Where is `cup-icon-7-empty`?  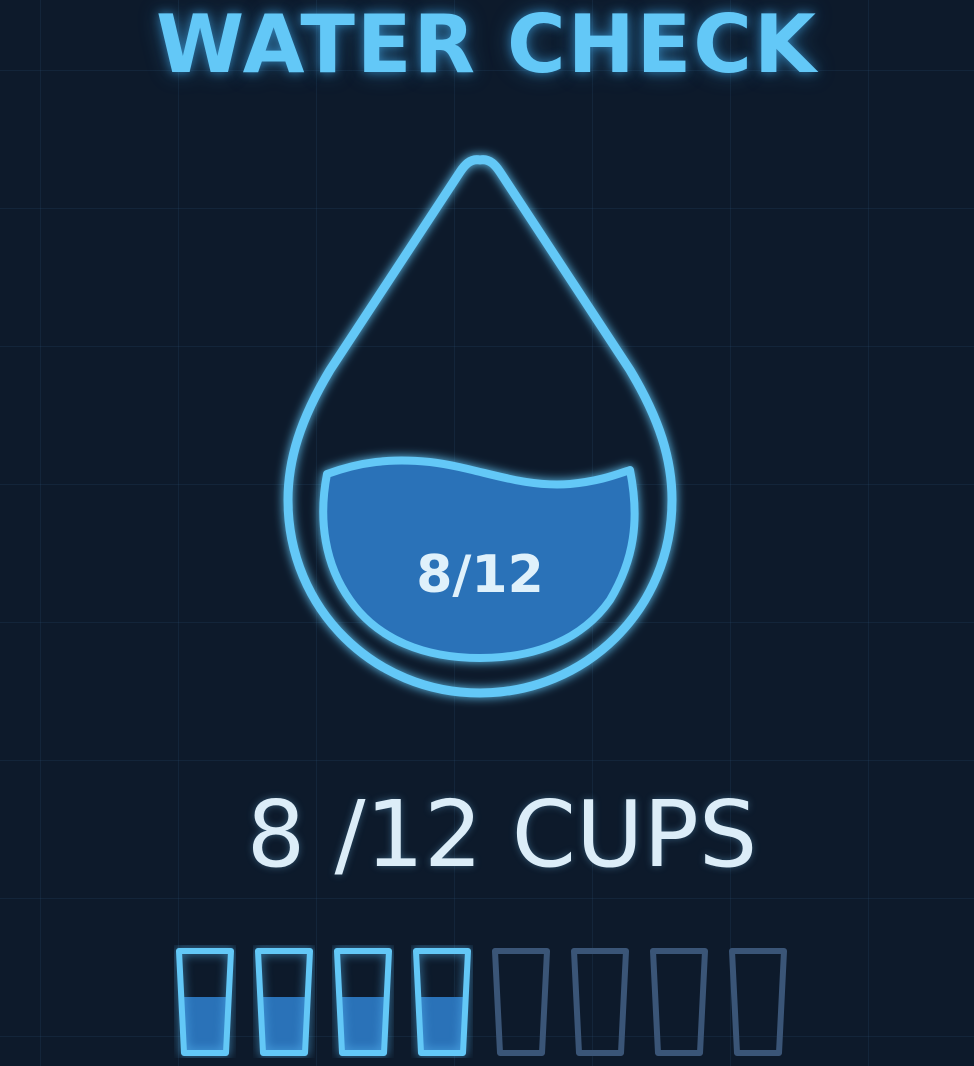
cup-icon-7-empty is located at coordinates (679, 1001).